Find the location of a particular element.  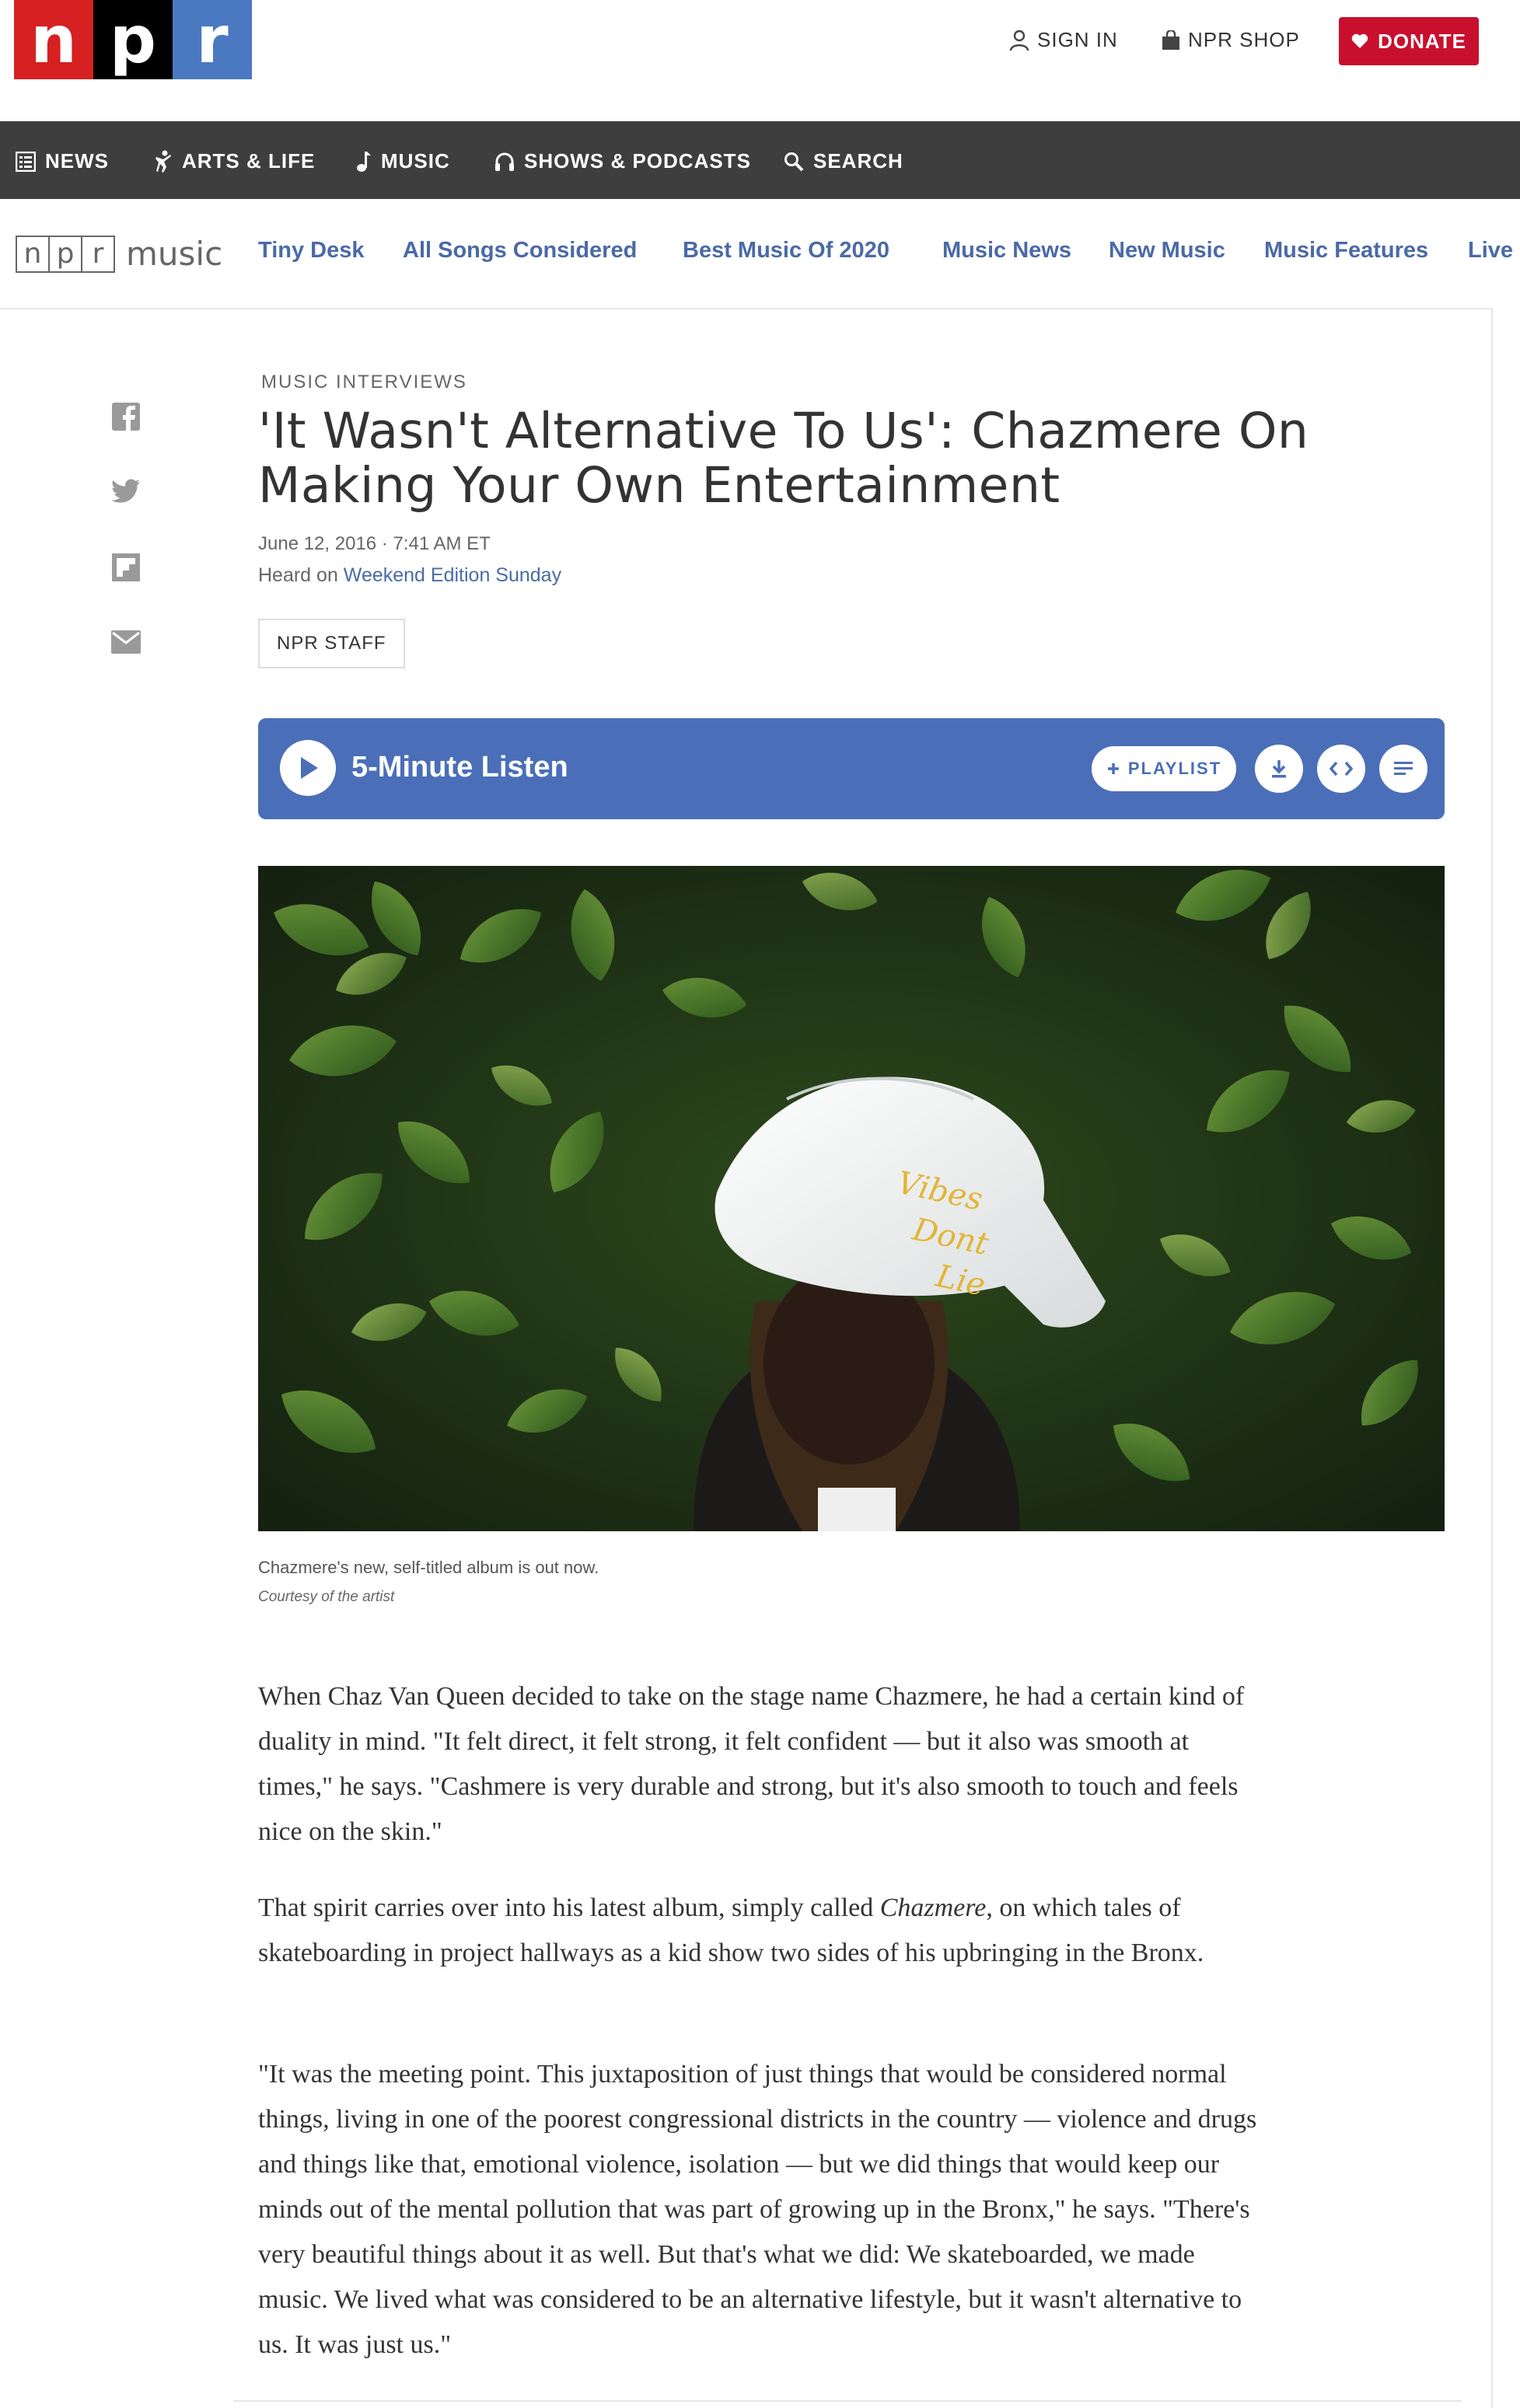

heard-on: Heard on Weekend Edition Sunday is located at coordinates (409, 575).